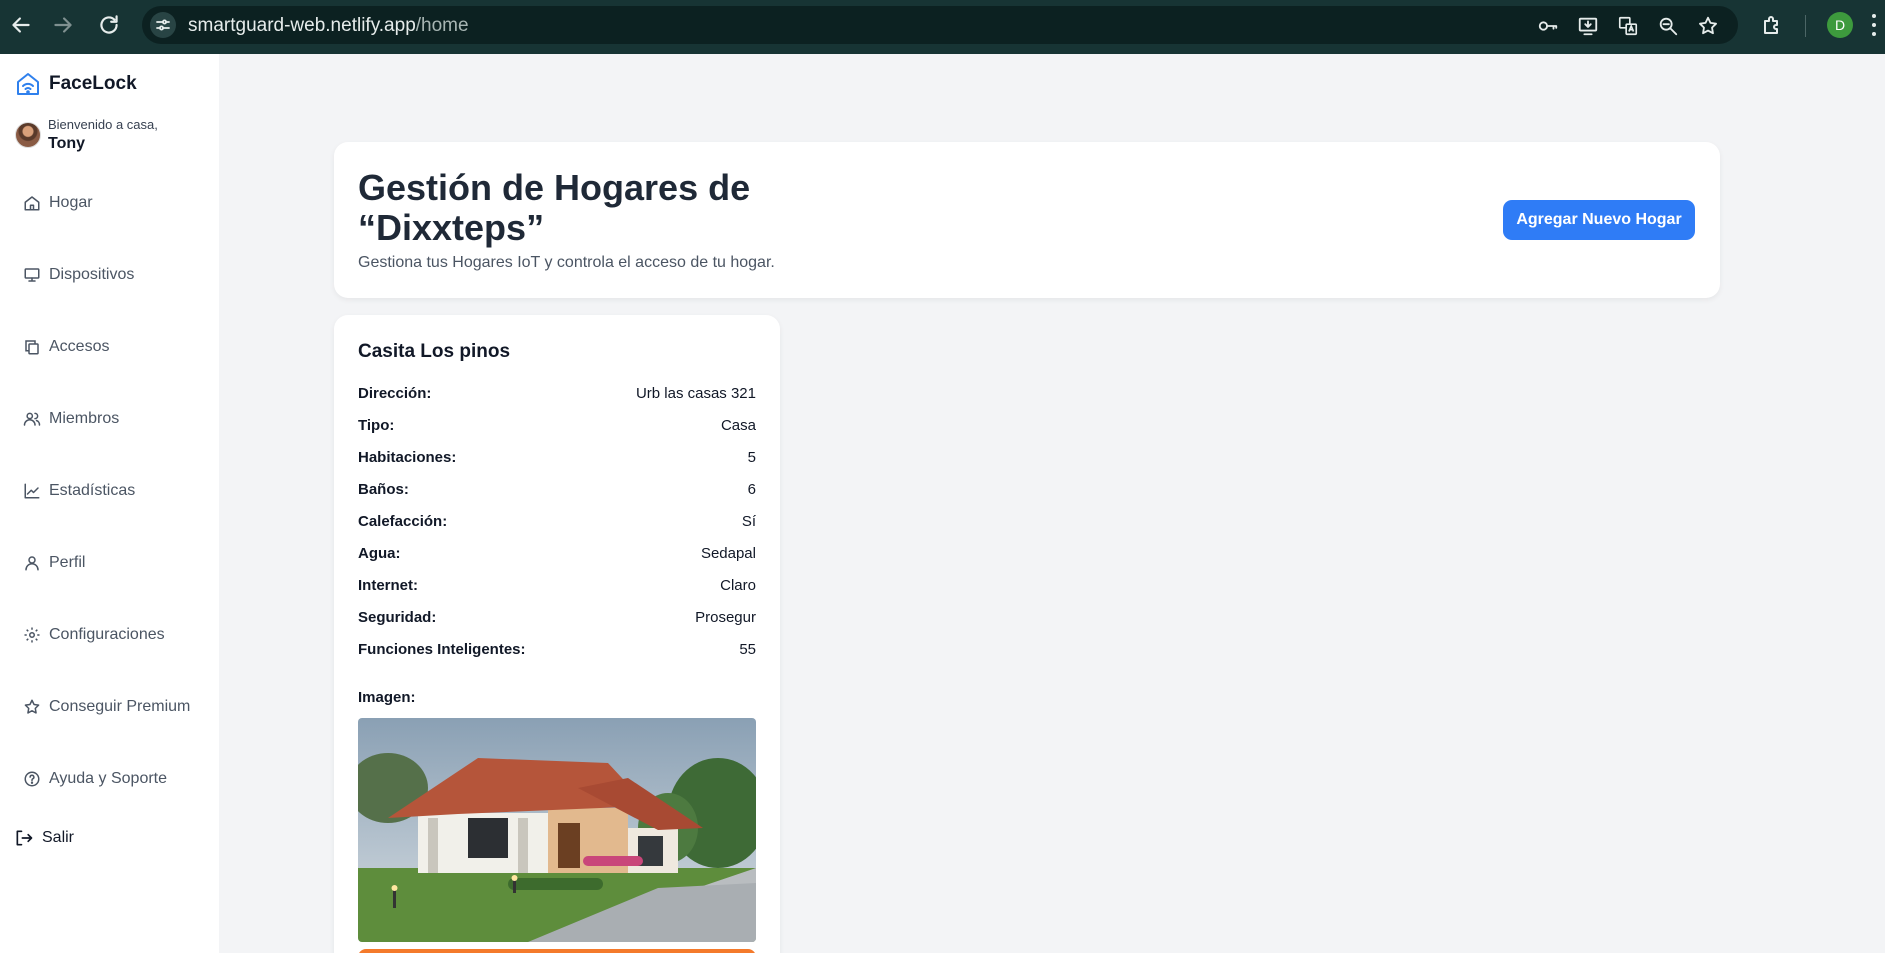 This screenshot has height=953, width=1885. Describe the element at coordinates (747, 649) in the screenshot. I see `field-value: 55` at that location.